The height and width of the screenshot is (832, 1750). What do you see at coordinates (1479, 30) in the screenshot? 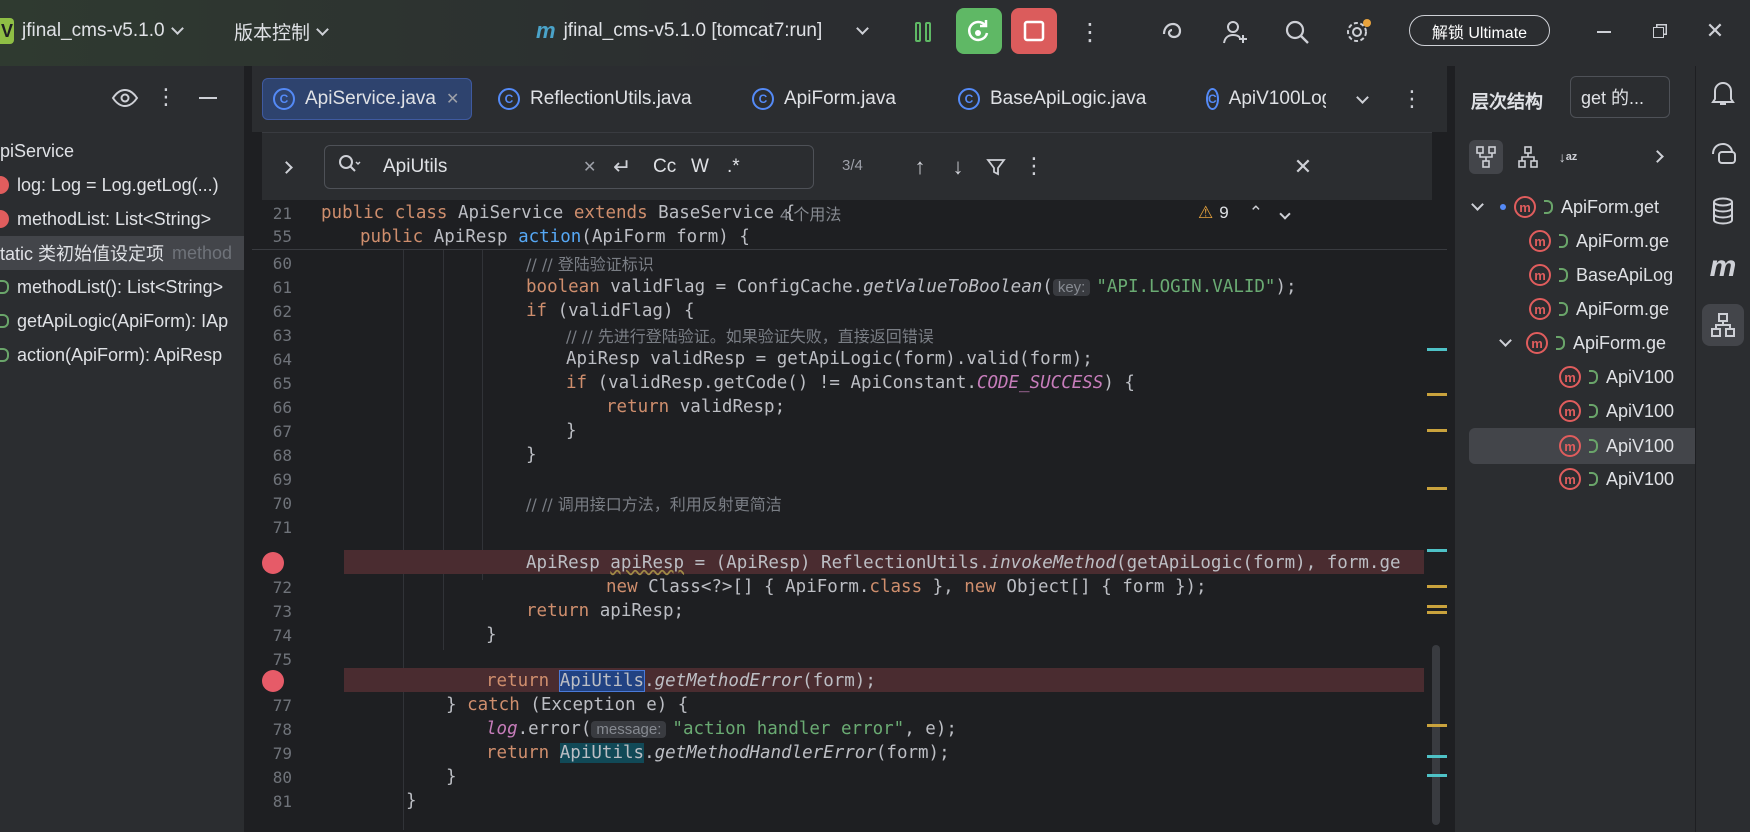
I see `unlock-ultimate-button: 解锁 Ultimate` at bounding box center [1479, 30].